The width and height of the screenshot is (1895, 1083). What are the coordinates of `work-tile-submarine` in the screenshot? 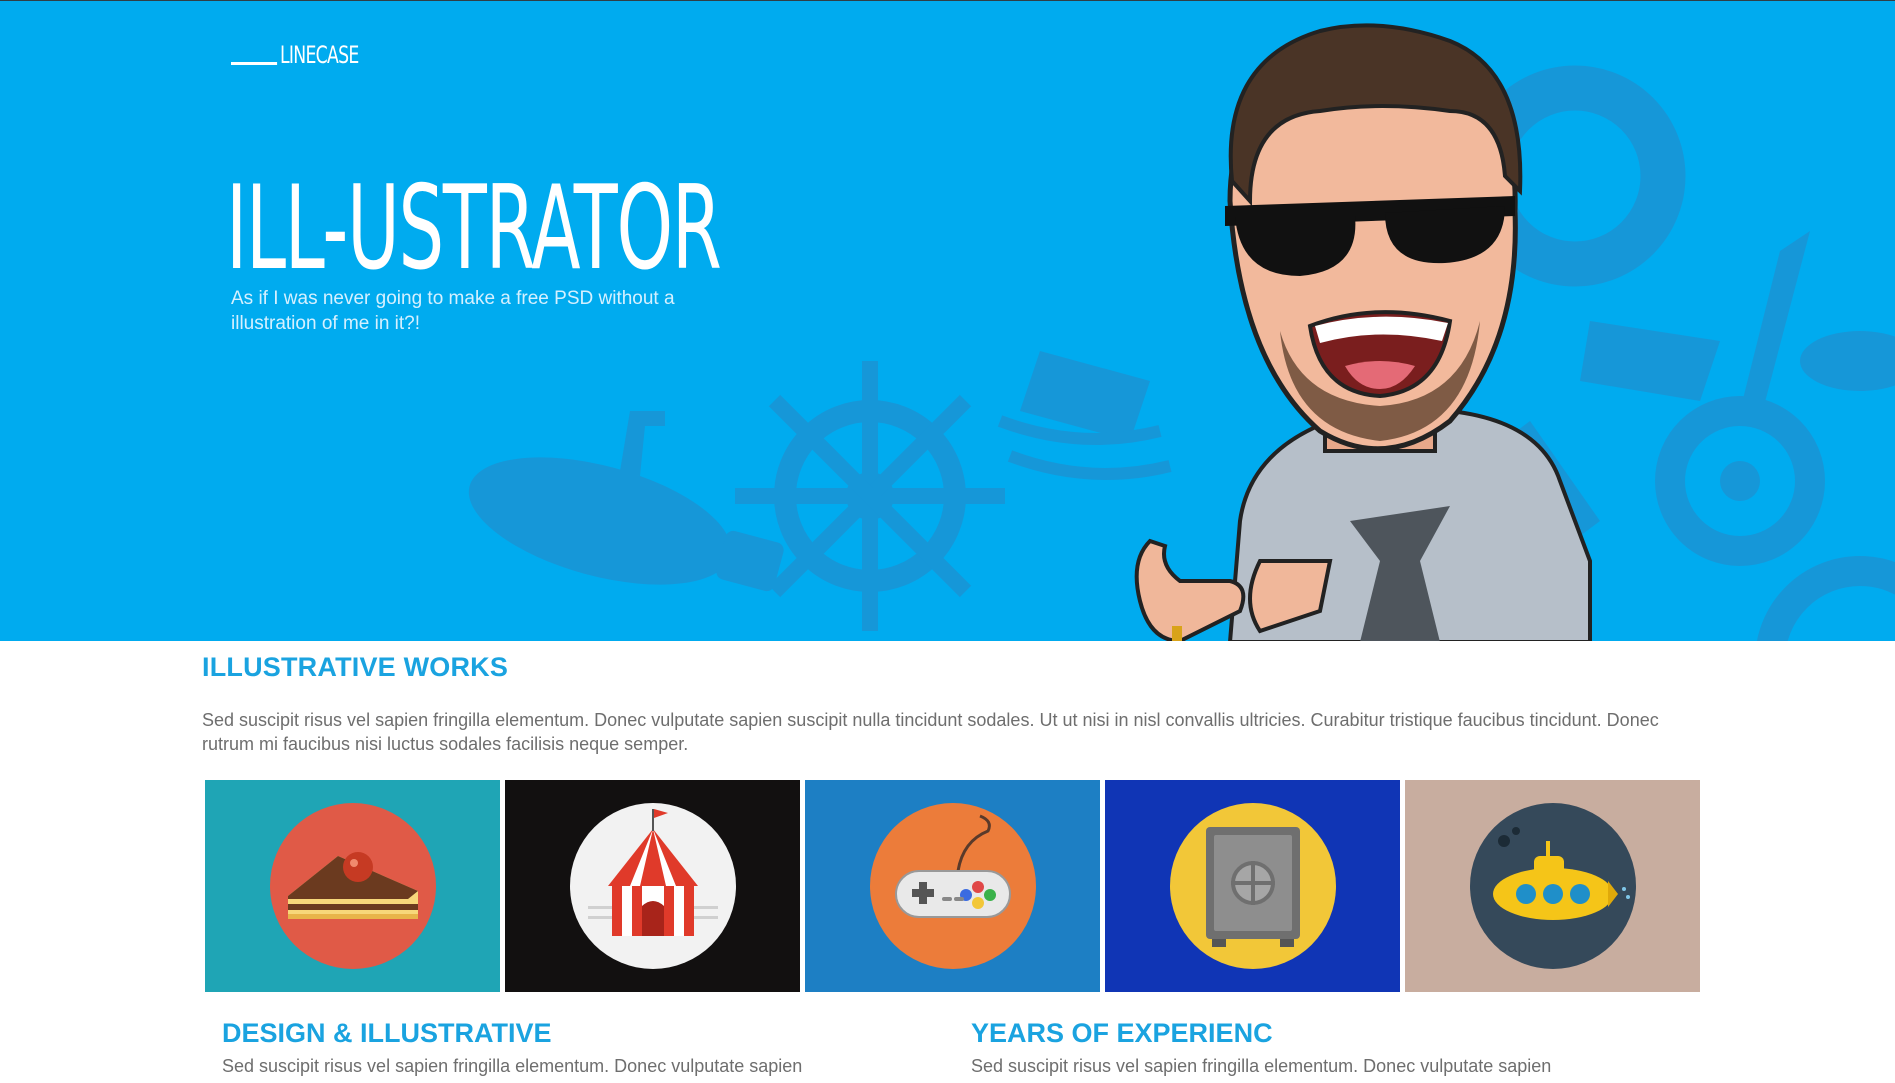 It's located at (1552, 886).